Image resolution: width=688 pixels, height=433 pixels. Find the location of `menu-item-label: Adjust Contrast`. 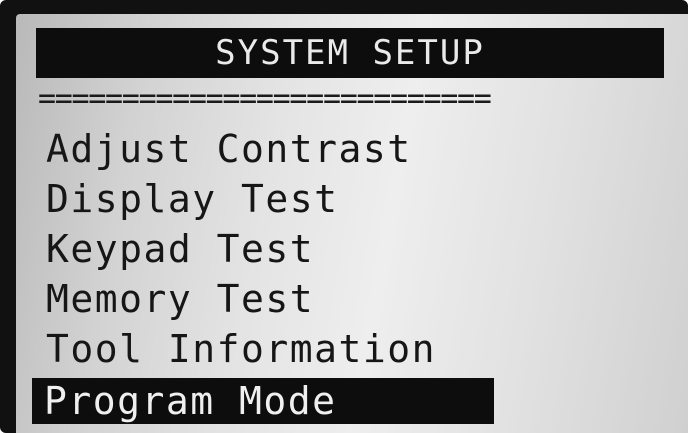

menu-item-label: Adjust Contrast is located at coordinates (229, 149).